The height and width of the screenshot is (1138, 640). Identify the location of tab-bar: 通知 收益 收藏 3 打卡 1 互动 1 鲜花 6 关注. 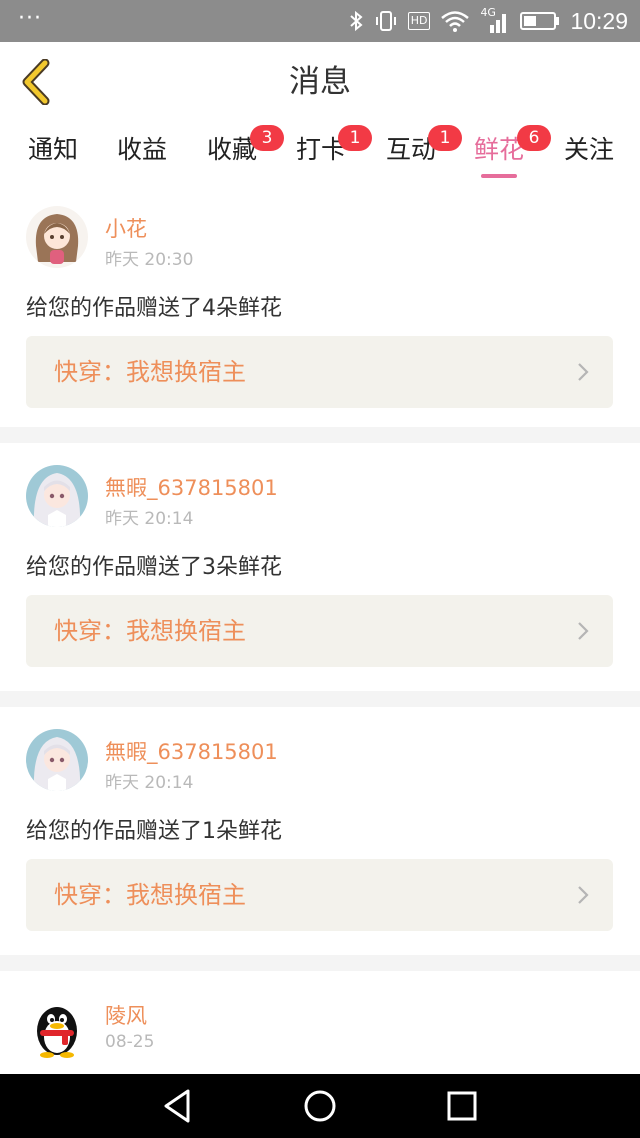
(320, 153).